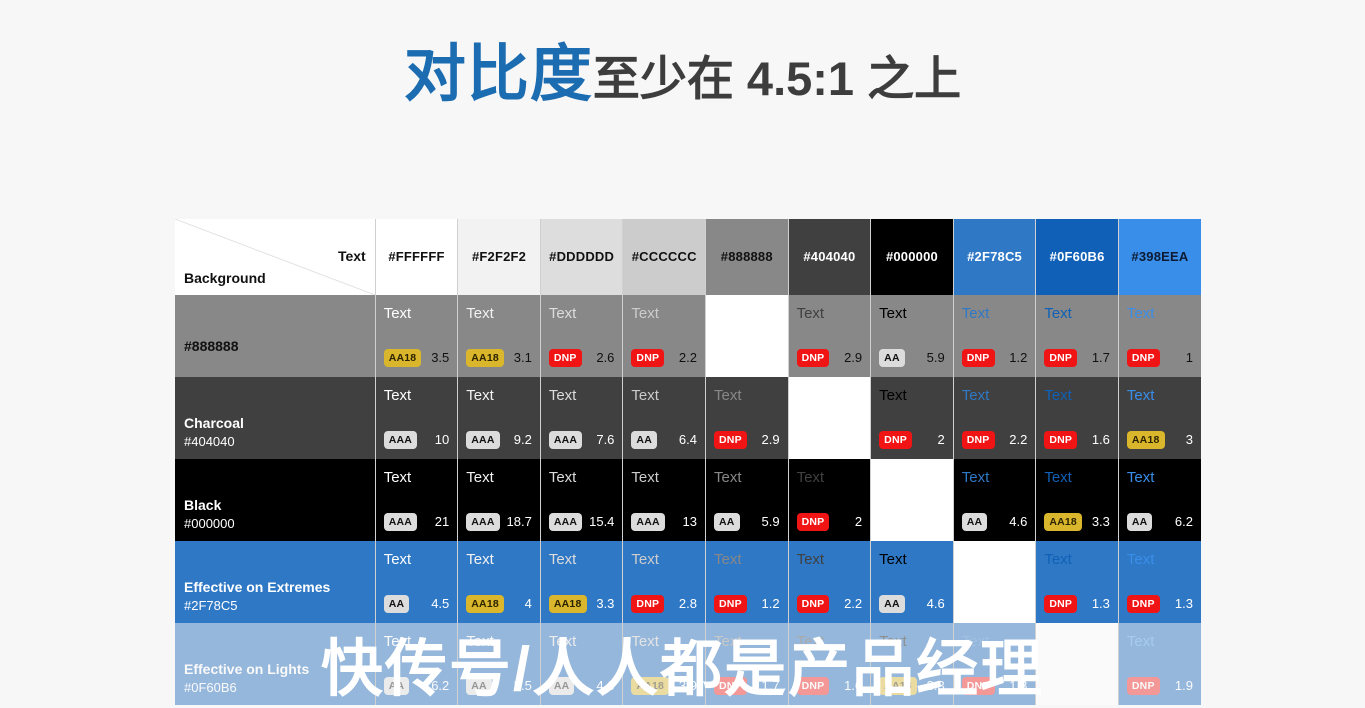 The height and width of the screenshot is (708, 1365). Describe the element at coordinates (1189, 440) in the screenshot. I see `contrast-ratio: 3` at that location.